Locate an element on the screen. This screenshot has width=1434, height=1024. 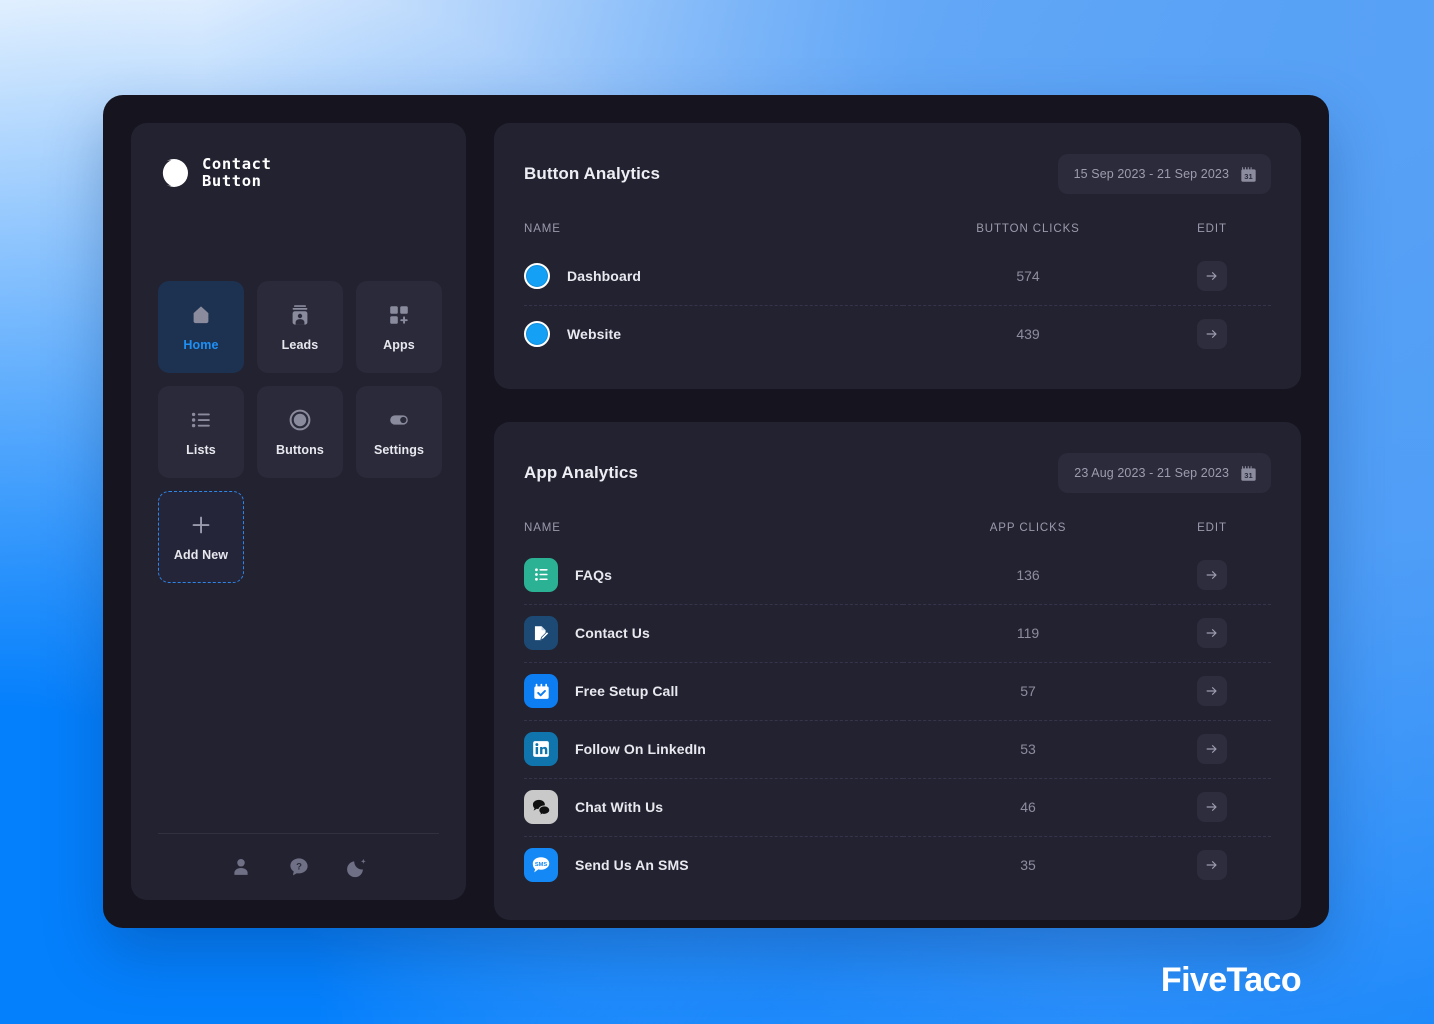
grid-plus-icon is located at coordinates (399, 315).